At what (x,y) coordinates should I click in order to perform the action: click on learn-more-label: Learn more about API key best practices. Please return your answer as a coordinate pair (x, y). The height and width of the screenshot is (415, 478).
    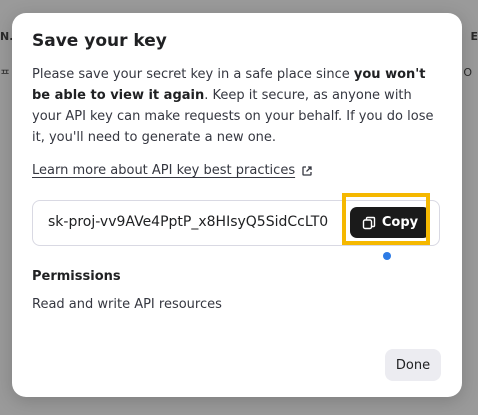
    Looking at the image, I should click on (164, 170).